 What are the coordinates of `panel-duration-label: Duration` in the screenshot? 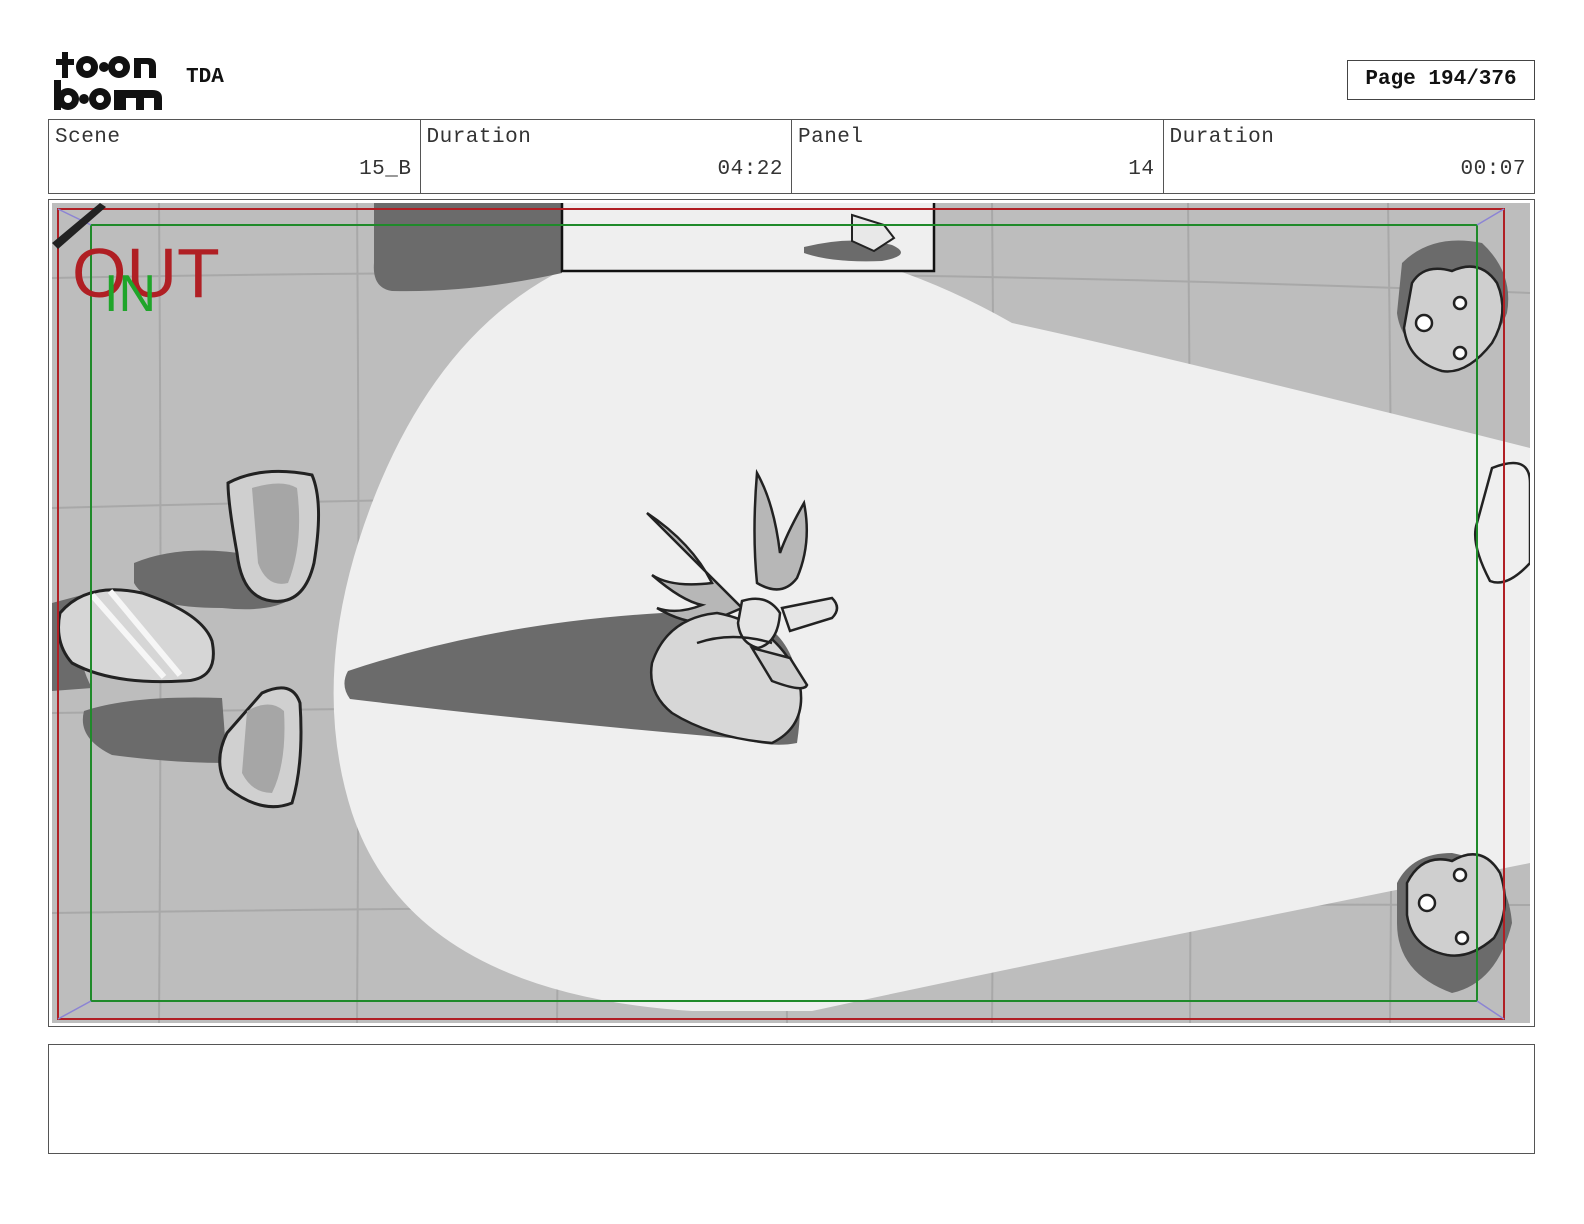 It's located at (1222, 137).